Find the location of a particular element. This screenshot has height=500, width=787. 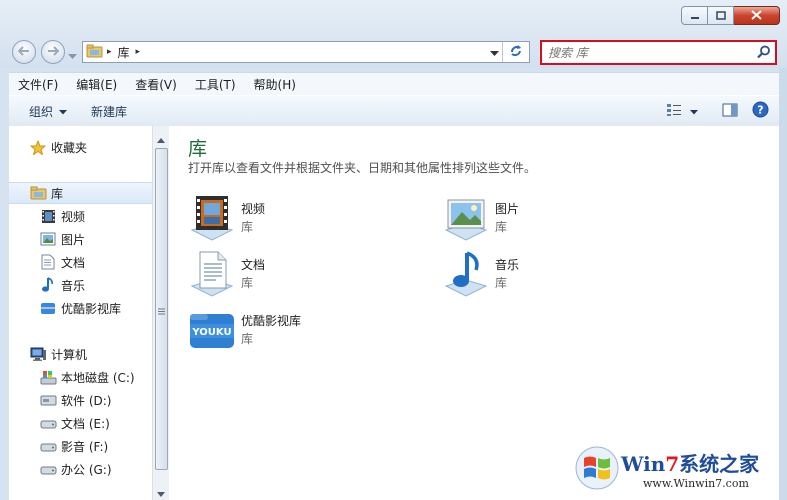

search-icon is located at coordinates (764, 53).